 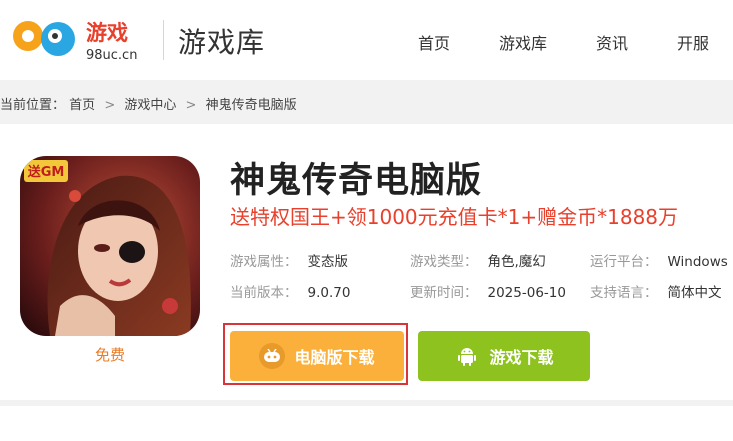 I want to click on info-language-value: 简体中文, so click(x=694, y=293).